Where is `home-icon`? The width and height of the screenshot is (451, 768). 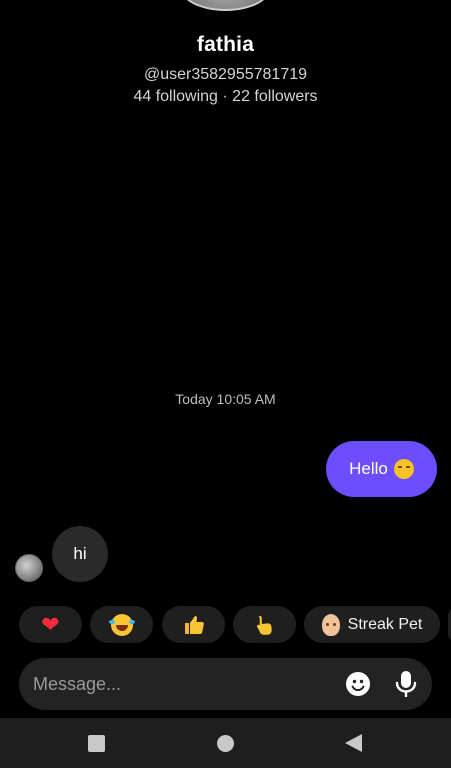 home-icon is located at coordinates (225, 743).